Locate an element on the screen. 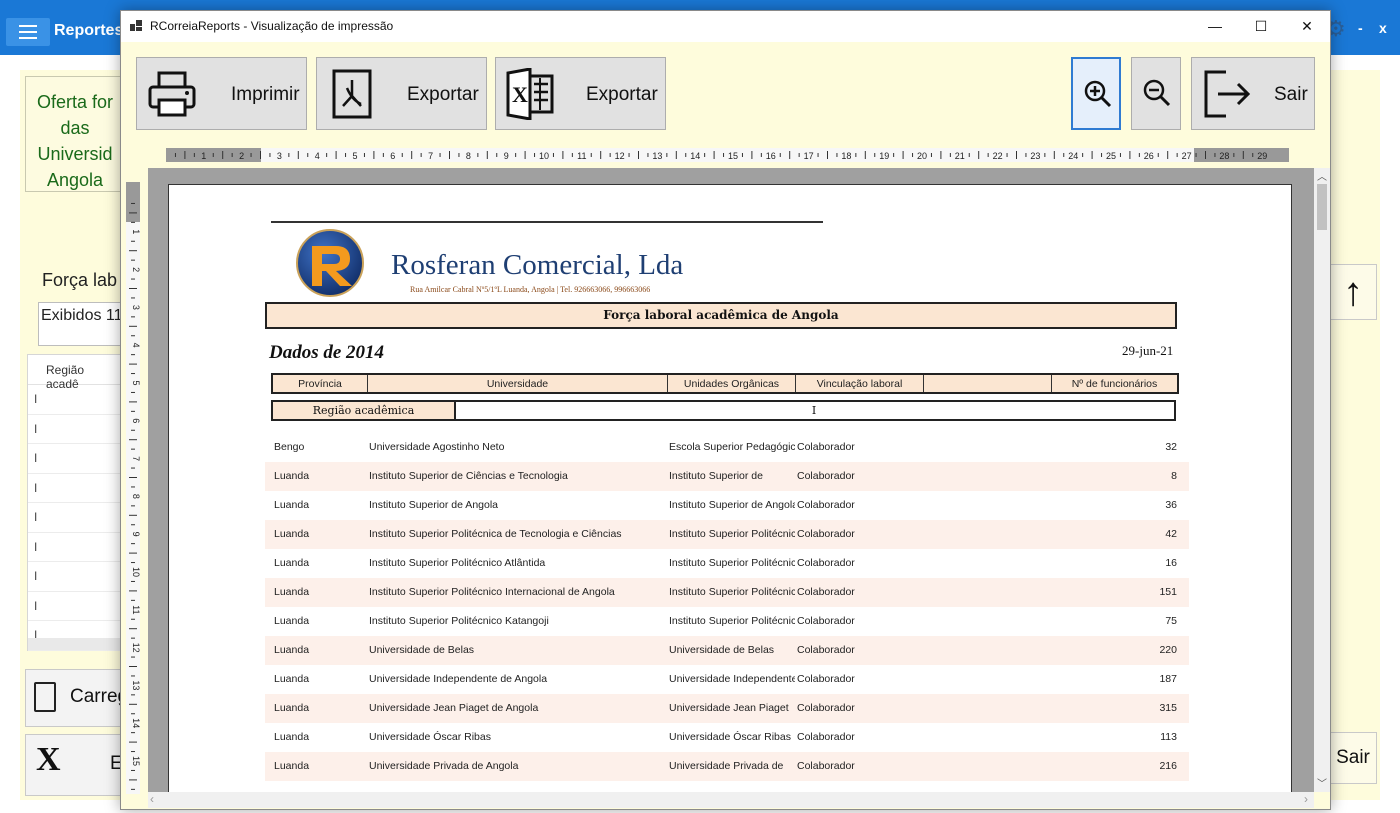 The image size is (1400, 813). scroll-up-icon: ︿ is located at coordinates (1322, 175).